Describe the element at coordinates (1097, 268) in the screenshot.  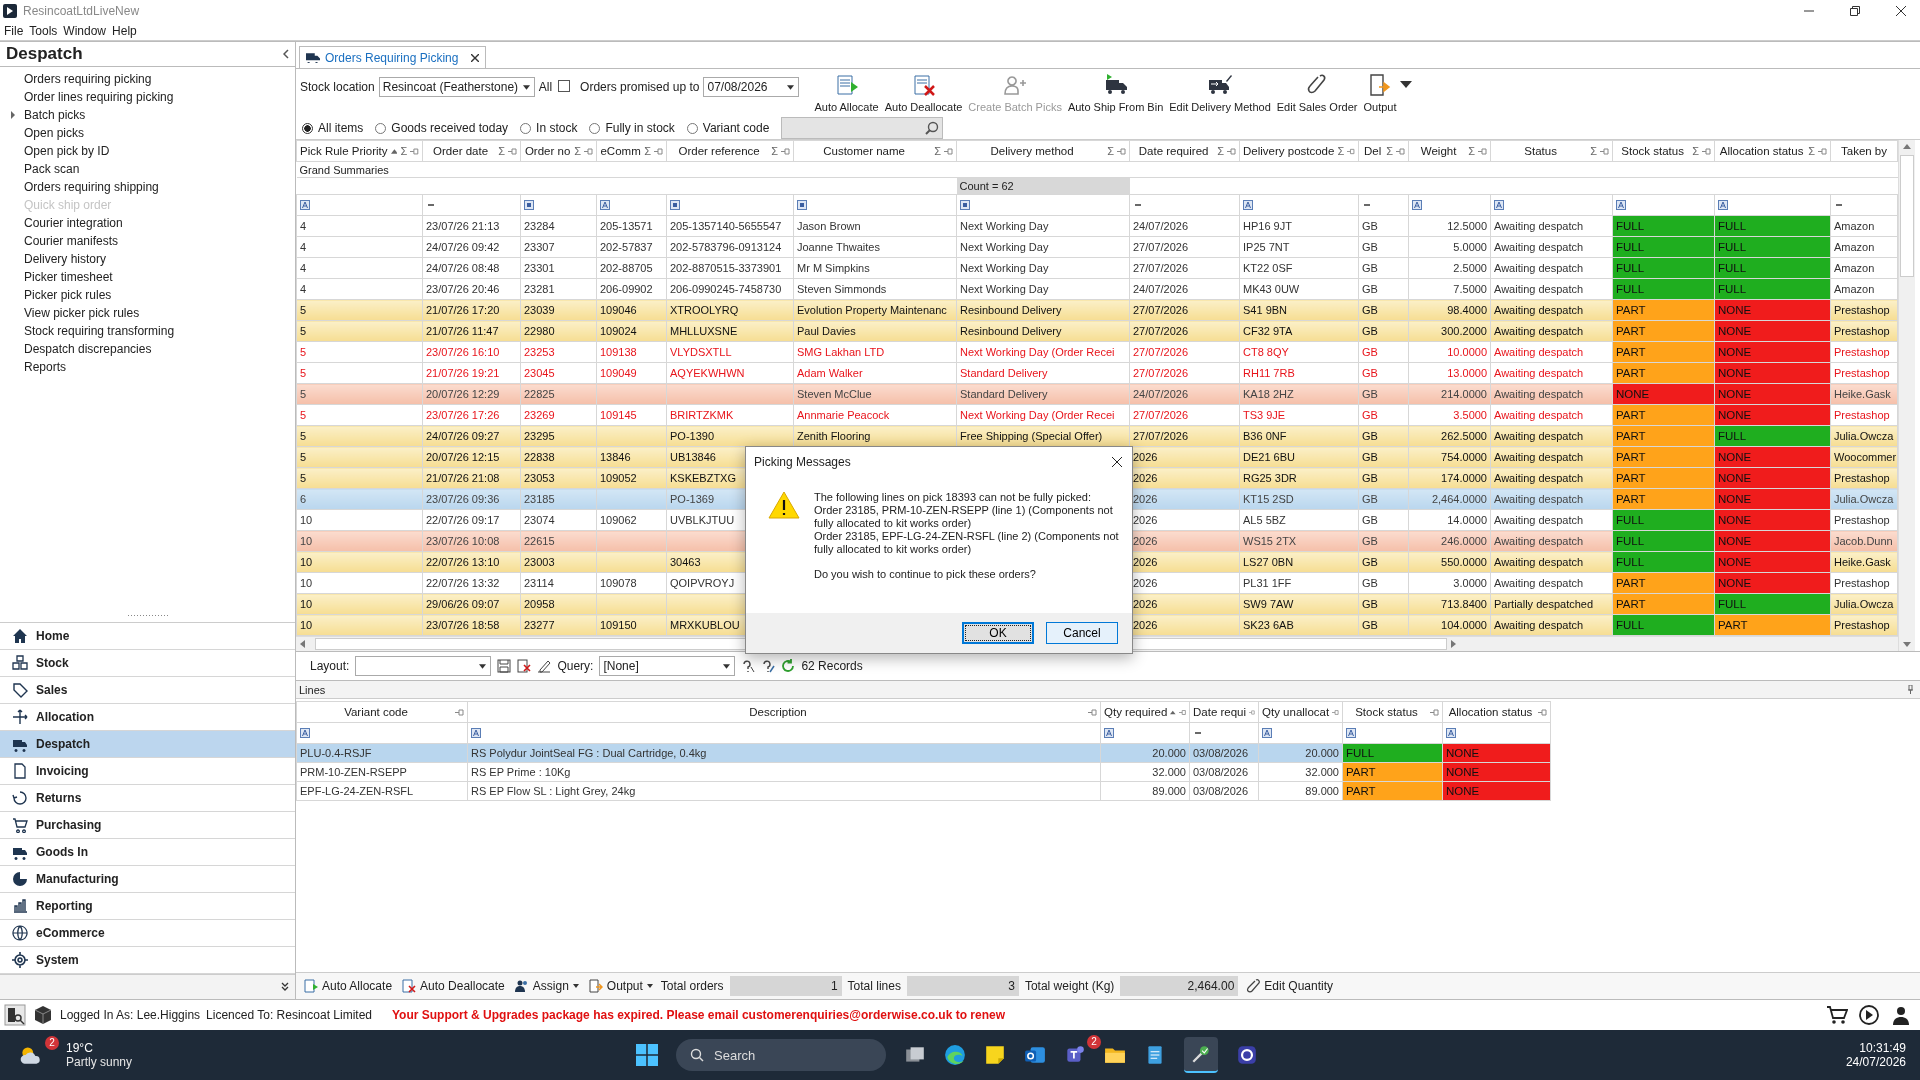
I see `table-row: 4 24/07/26 08:48 23301 202-88705 202-8870515-3373901 Mr M Simpkins Next Working Day 27/07/2026 KT22 0SF GB 2.5000 Awaiting despatch FULL FULL Amazon` at that location.